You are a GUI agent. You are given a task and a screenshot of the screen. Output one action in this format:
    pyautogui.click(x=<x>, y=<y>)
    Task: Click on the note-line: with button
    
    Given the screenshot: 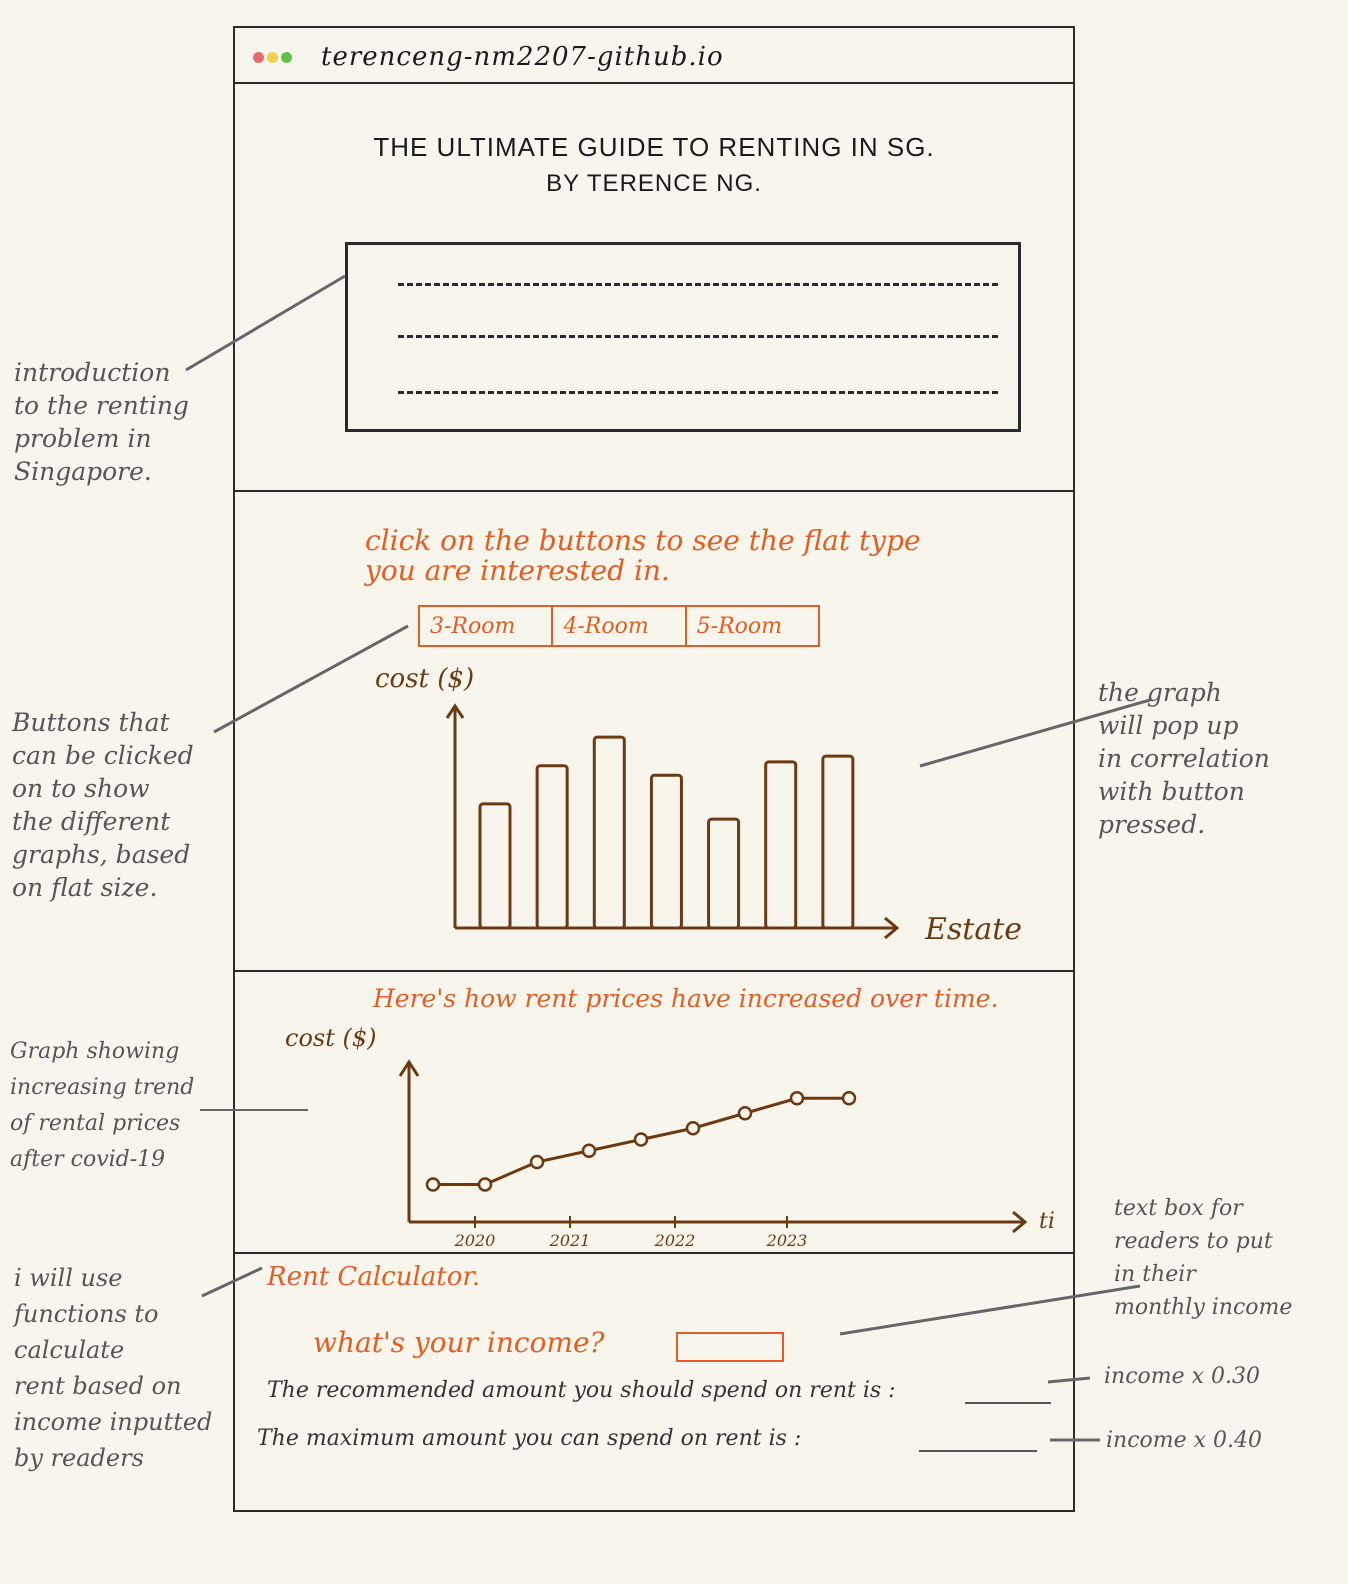 What is the action you would take?
    pyautogui.click(x=1171, y=791)
    